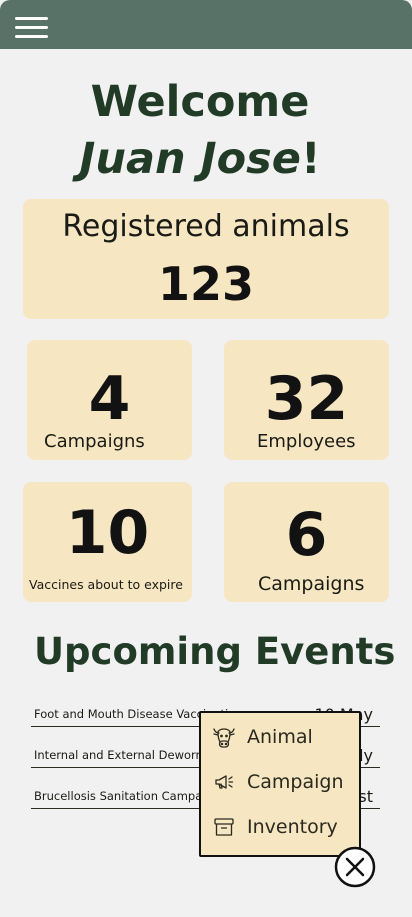 This screenshot has width=412, height=917. I want to click on registered-animals-card: Registered animals 123, so click(206, 259).